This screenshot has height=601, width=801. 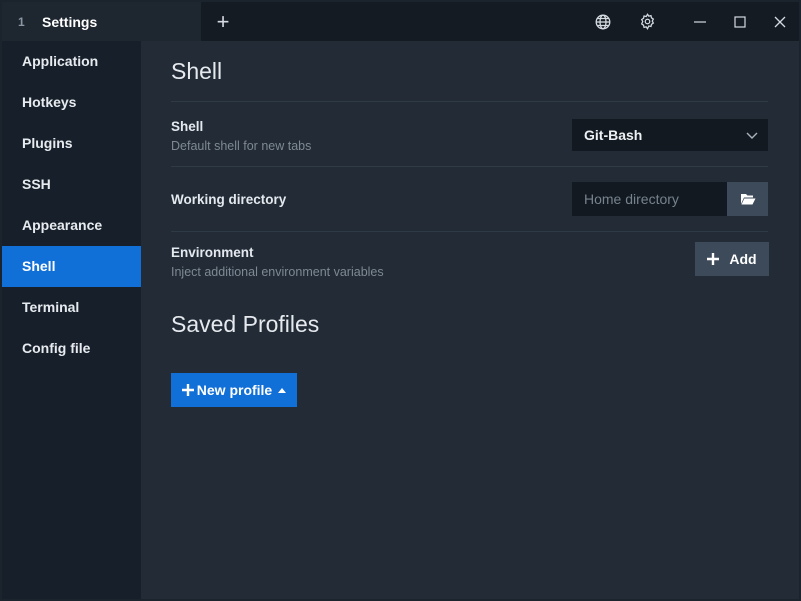 I want to click on folder-open-icon, so click(x=747, y=199).